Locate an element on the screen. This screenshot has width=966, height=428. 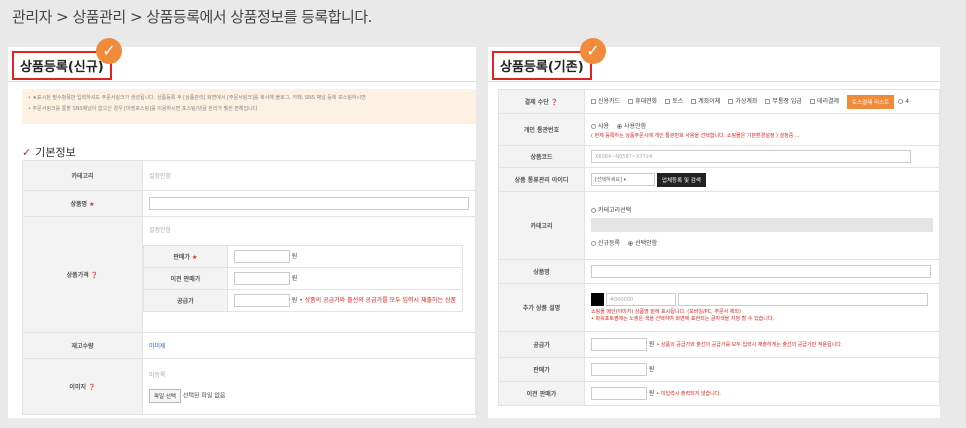
stock-label: 재고수량 is located at coordinates (82, 345).